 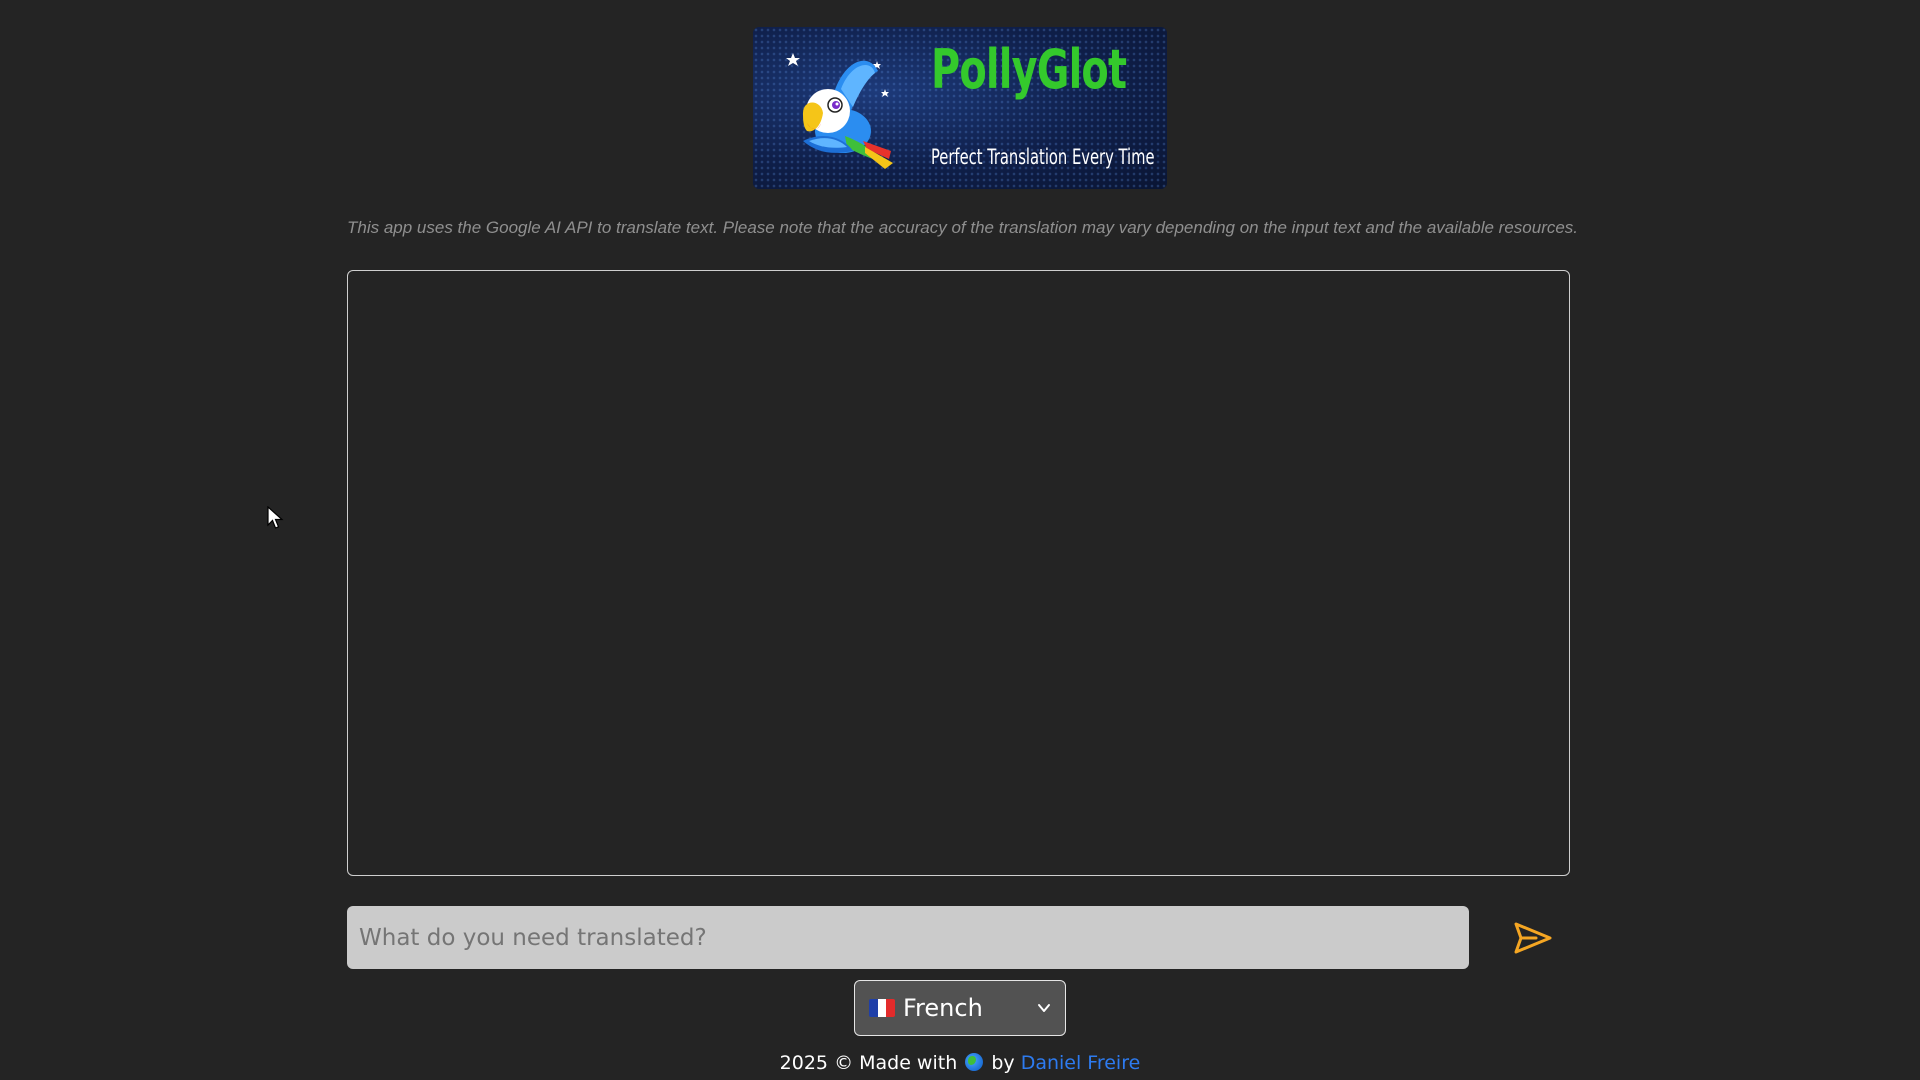 What do you see at coordinates (908, 937) in the screenshot?
I see `translate-input` at bounding box center [908, 937].